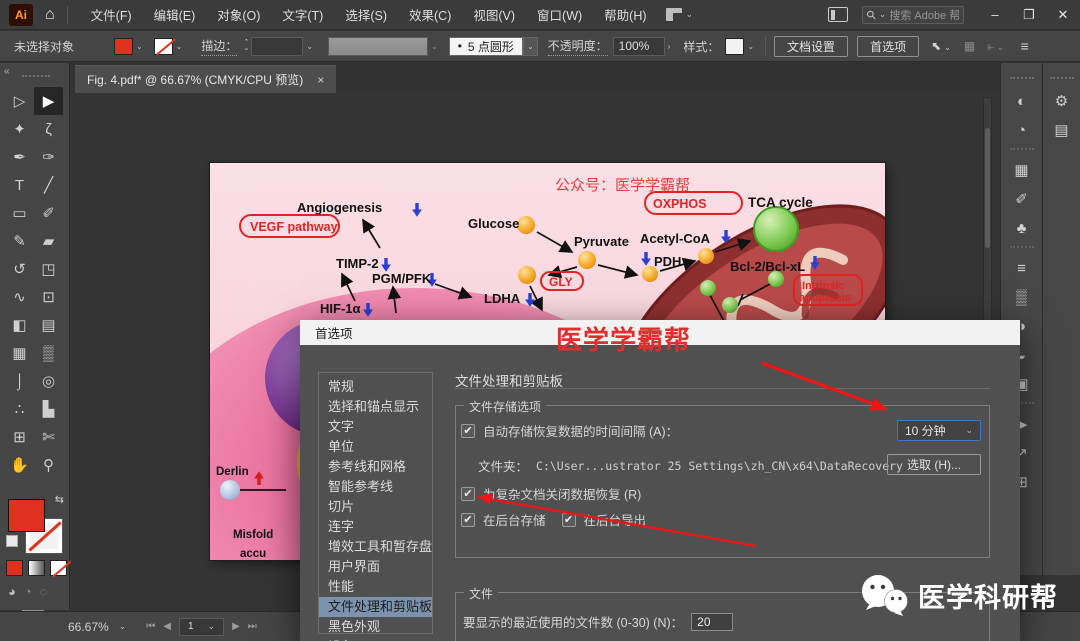 This screenshot has height=641, width=1080. What do you see at coordinates (375, 387) in the screenshot?
I see `pref-item: 常规` at bounding box center [375, 387].